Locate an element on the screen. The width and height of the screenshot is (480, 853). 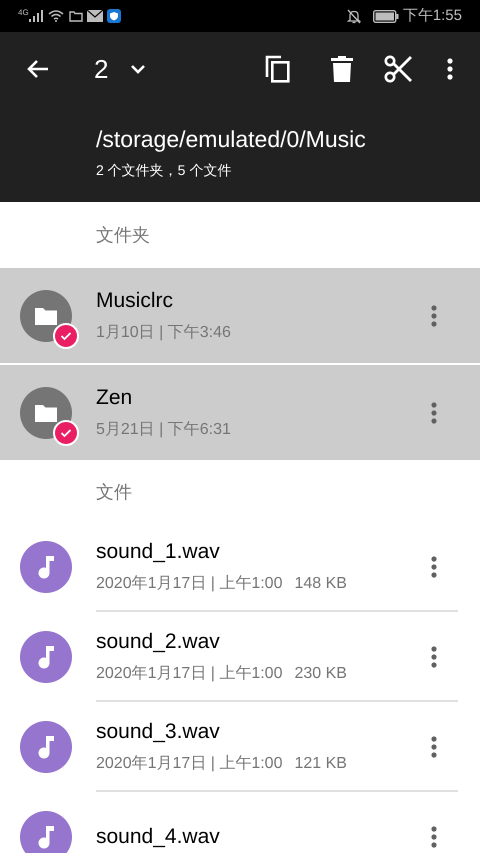
scissors-icon is located at coordinates (398, 69).